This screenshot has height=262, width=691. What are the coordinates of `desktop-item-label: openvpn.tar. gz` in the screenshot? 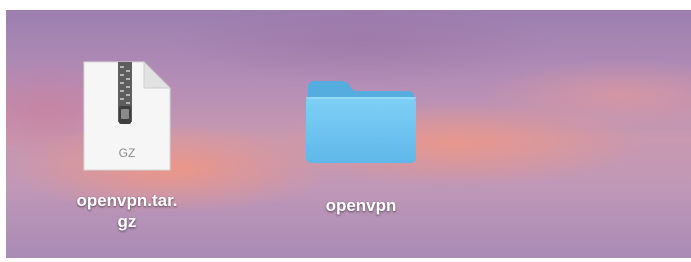 It's located at (127, 211).